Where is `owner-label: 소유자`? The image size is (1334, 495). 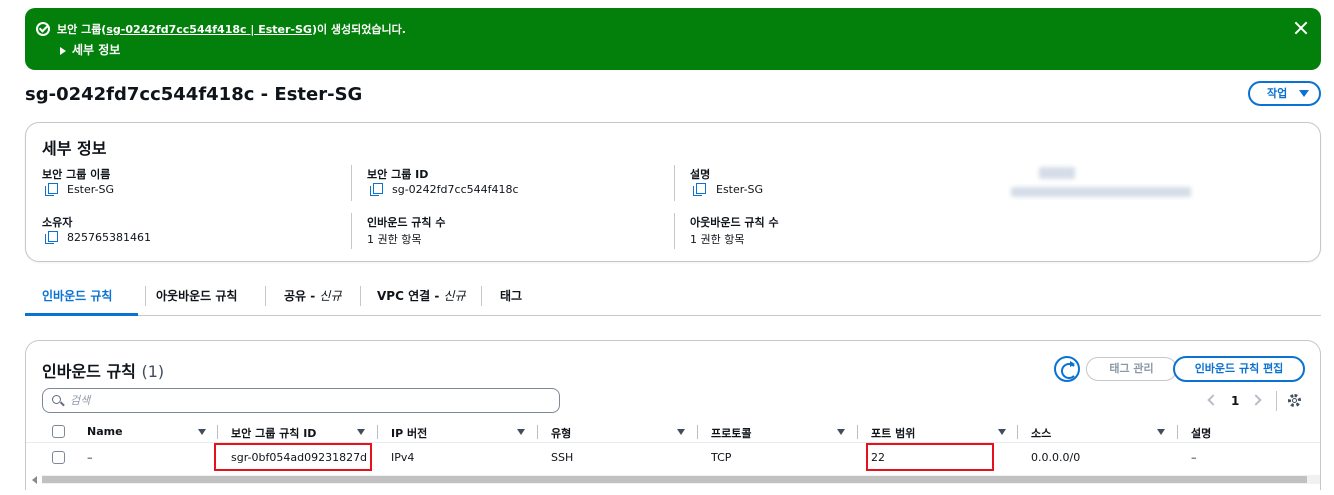
owner-label: 소유자 is located at coordinates (57, 222).